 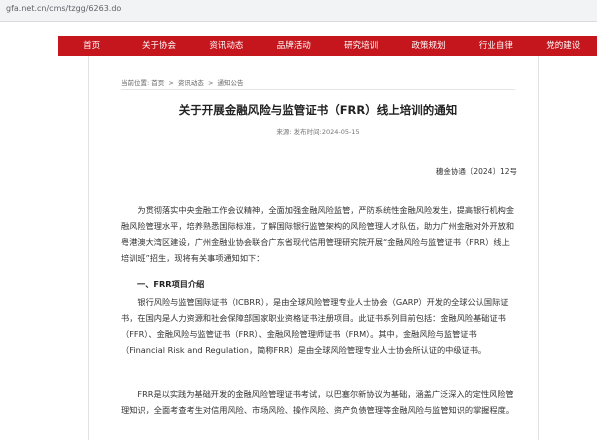 What do you see at coordinates (226, 46) in the screenshot?
I see `nav-item-news: 资讯动态` at bounding box center [226, 46].